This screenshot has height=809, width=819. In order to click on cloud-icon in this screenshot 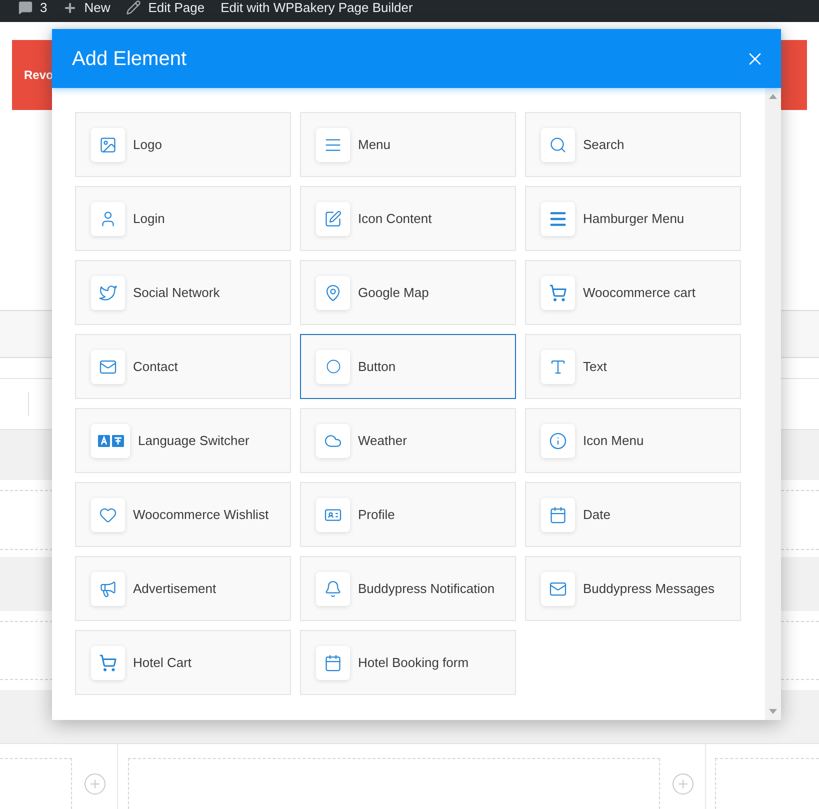, I will do `click(333, 441)`.